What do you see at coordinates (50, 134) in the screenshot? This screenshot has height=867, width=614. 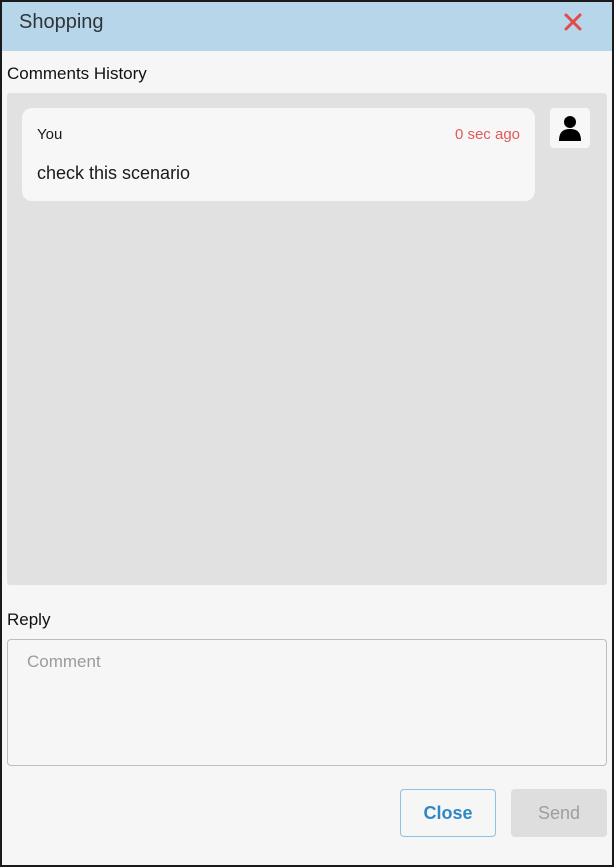 I see `comment-author: You` at bounding box center [50, 134].